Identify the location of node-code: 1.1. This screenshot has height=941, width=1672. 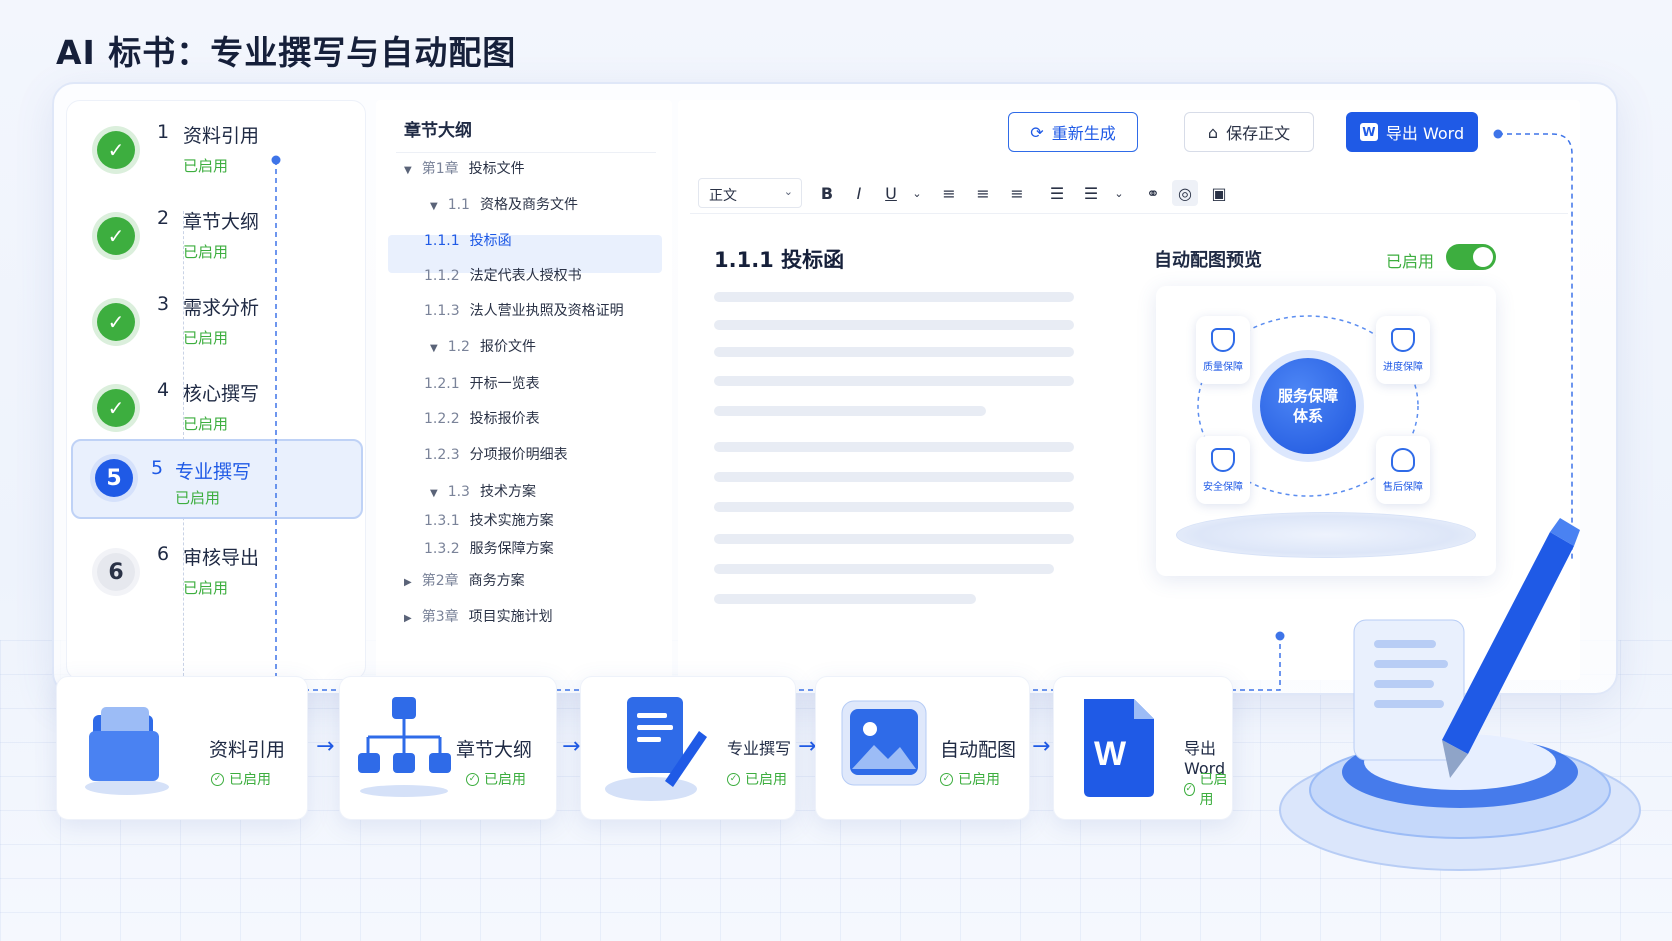
(458, 205).